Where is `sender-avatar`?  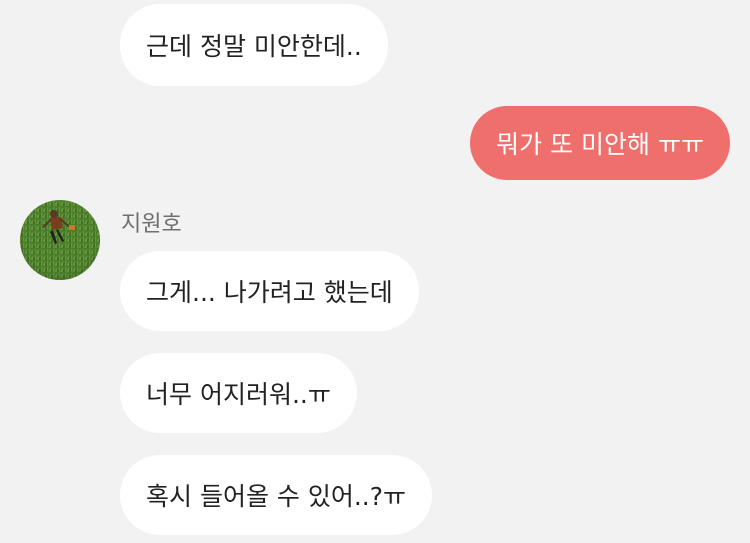 sender-avatar is located at coordinates (60, 240).